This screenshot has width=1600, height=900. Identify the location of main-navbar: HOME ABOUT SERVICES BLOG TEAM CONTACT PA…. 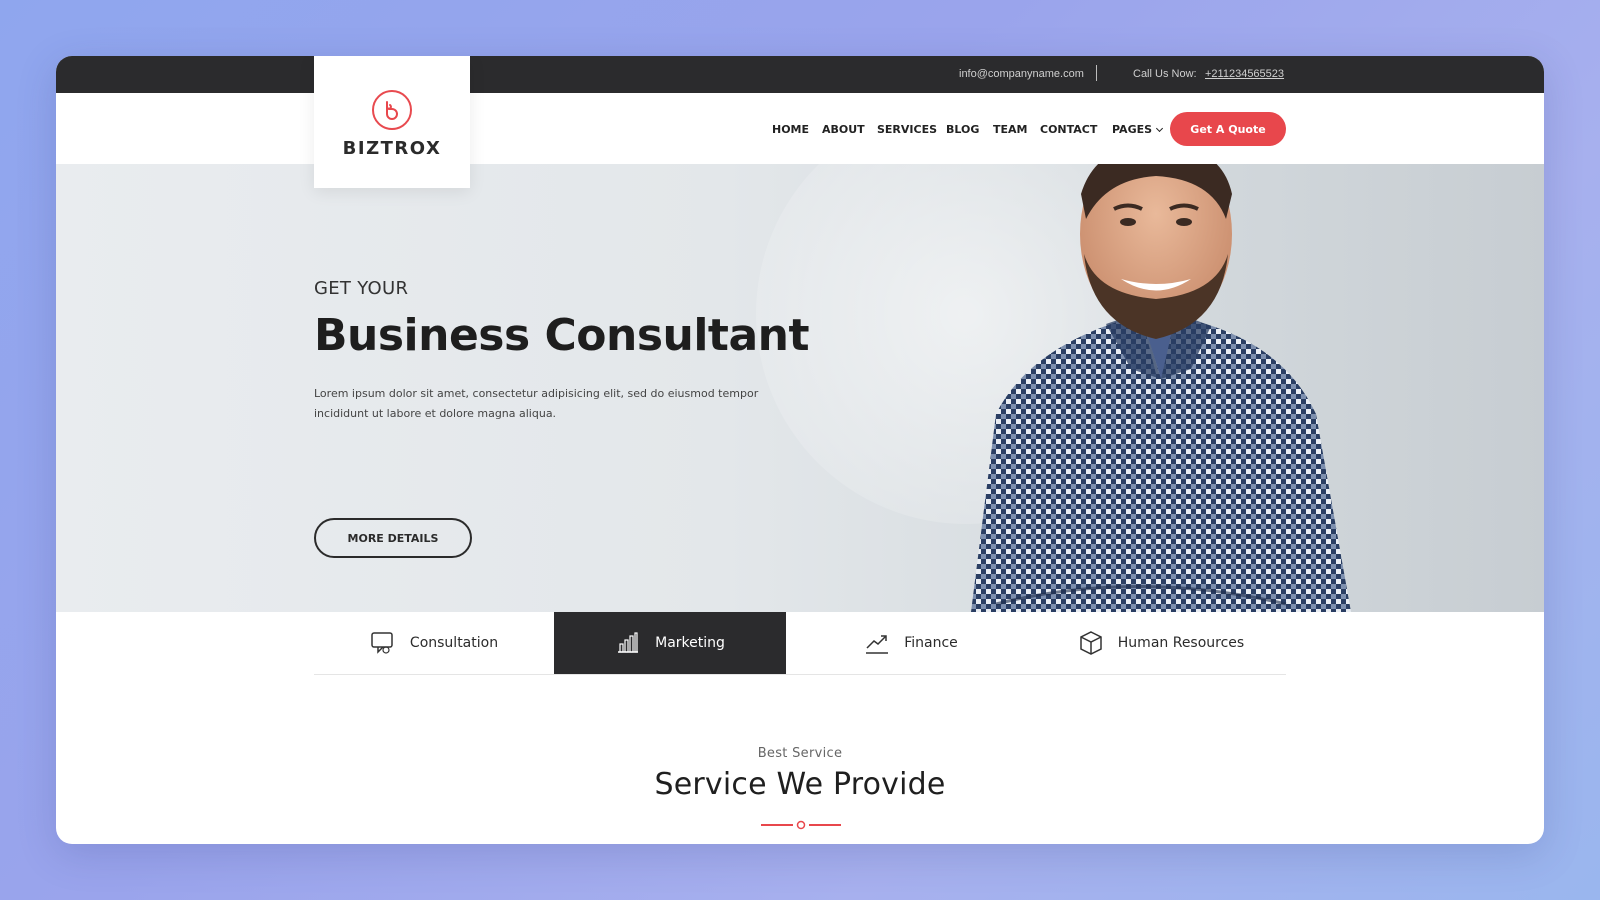
(800, 128).